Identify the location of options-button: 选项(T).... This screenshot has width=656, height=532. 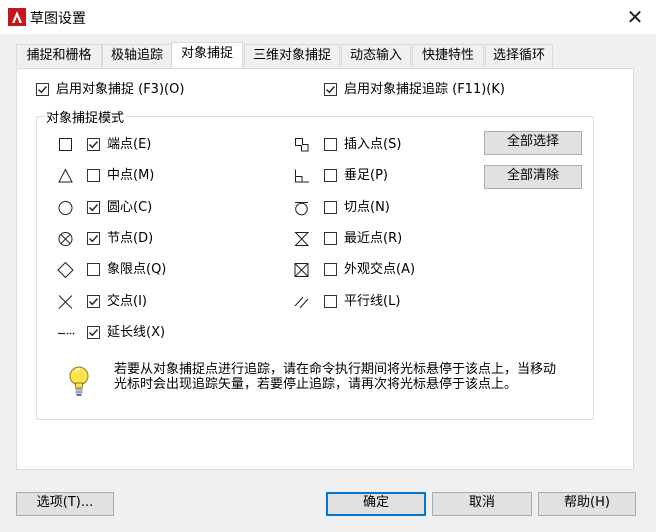
(65, 504).